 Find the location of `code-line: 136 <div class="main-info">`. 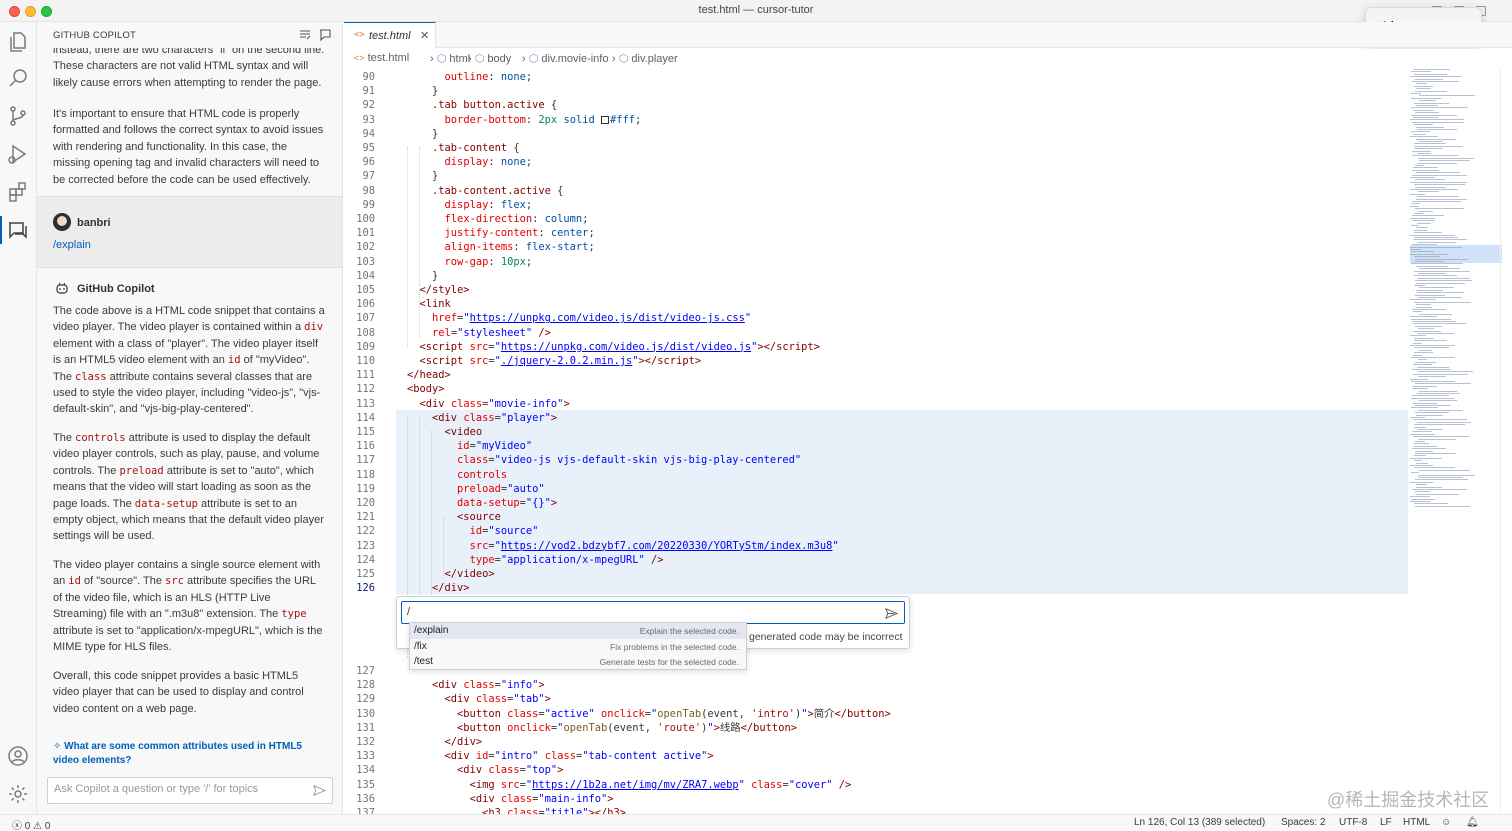

code-line: 136 <div class="main-info"> is located at coordinates (876, 799).